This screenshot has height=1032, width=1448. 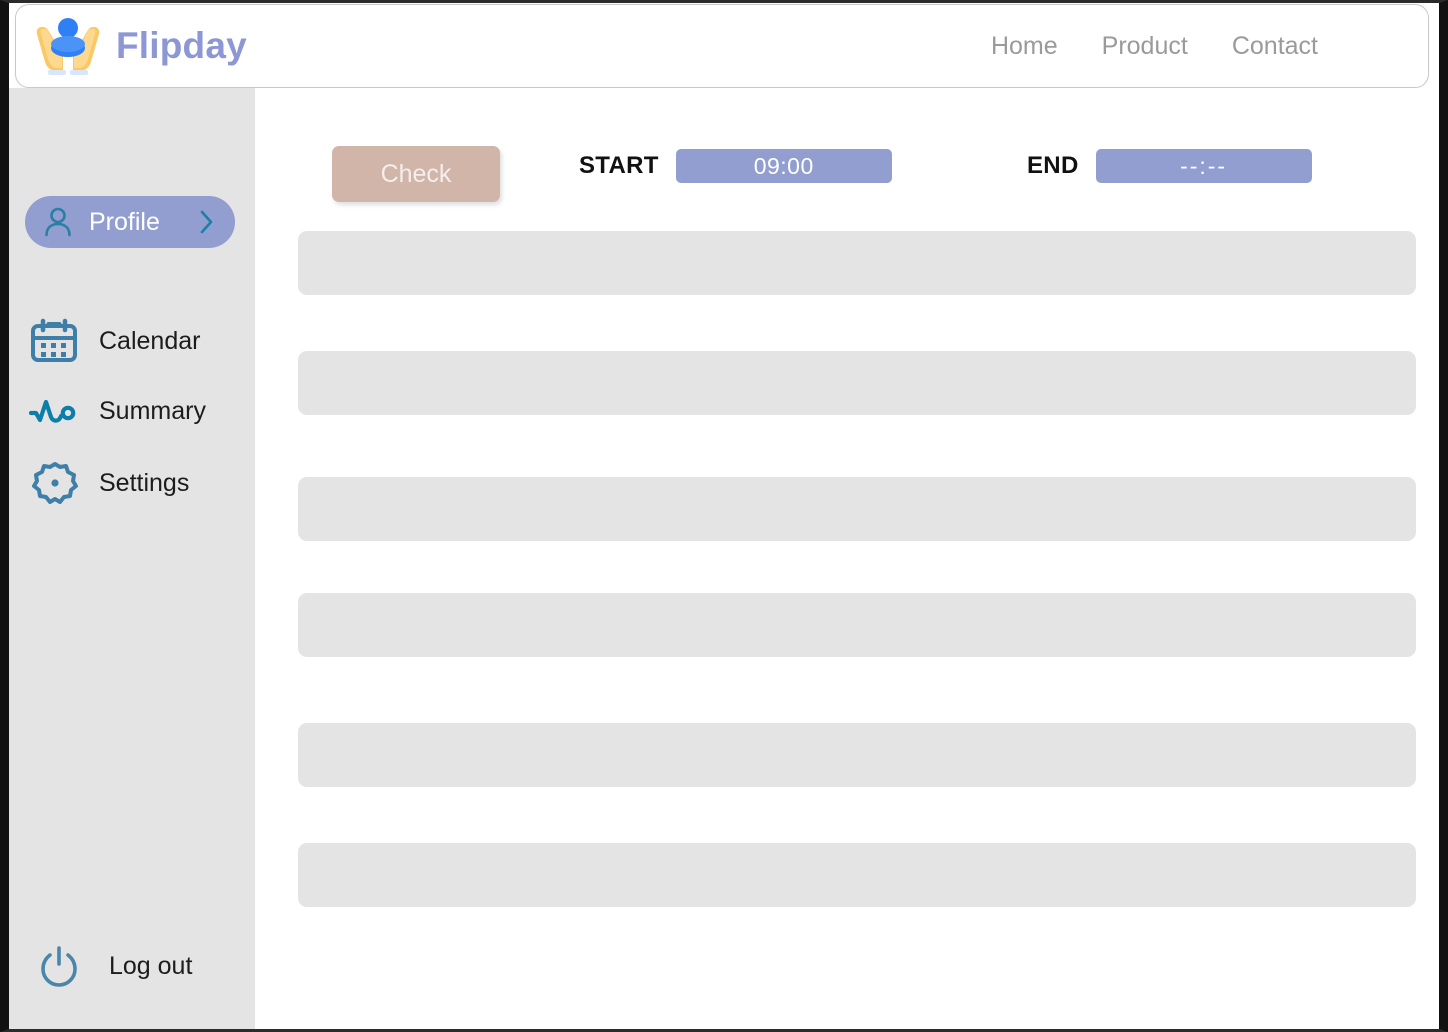 What do you see at coordinates (416, 174) in the screenshot?
I see `check-button: Check` at bounding box center [416, 174].